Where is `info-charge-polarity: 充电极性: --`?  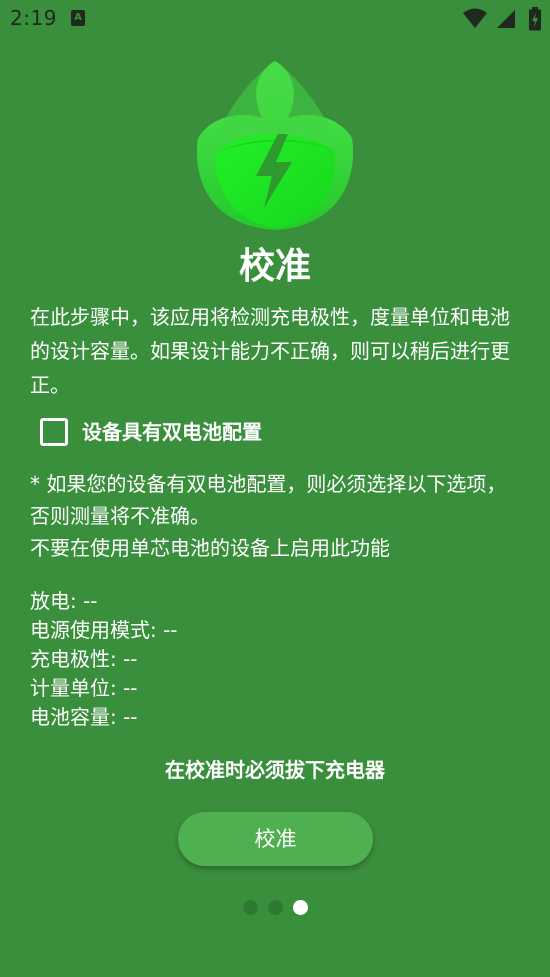
info-charge-polarity: 充电极性: -- is located at coordinates (84, 659).